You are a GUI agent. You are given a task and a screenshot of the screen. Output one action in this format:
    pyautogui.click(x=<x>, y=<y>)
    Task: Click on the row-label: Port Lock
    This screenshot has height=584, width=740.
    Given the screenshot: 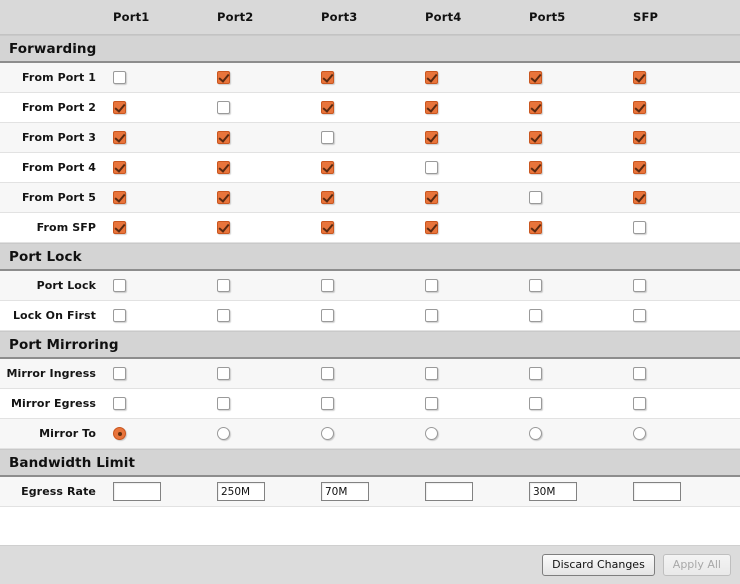 What is the action you would take?
    pyautogui.click(x=66, y=285)
    